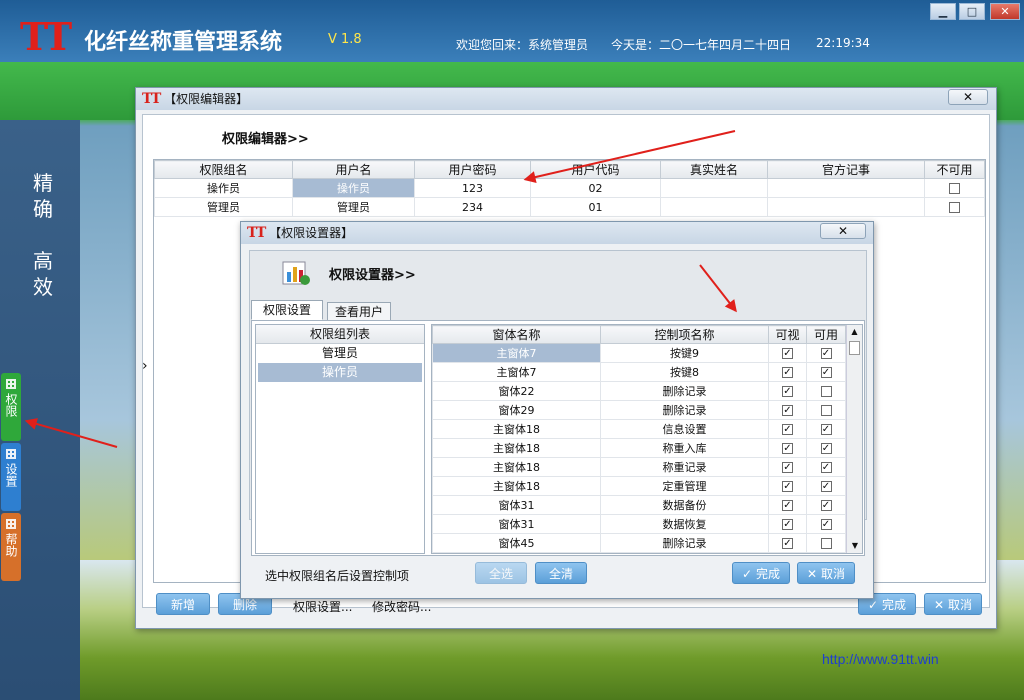  I want to click on tab-view-users: 查看用户, so click(359, 312).